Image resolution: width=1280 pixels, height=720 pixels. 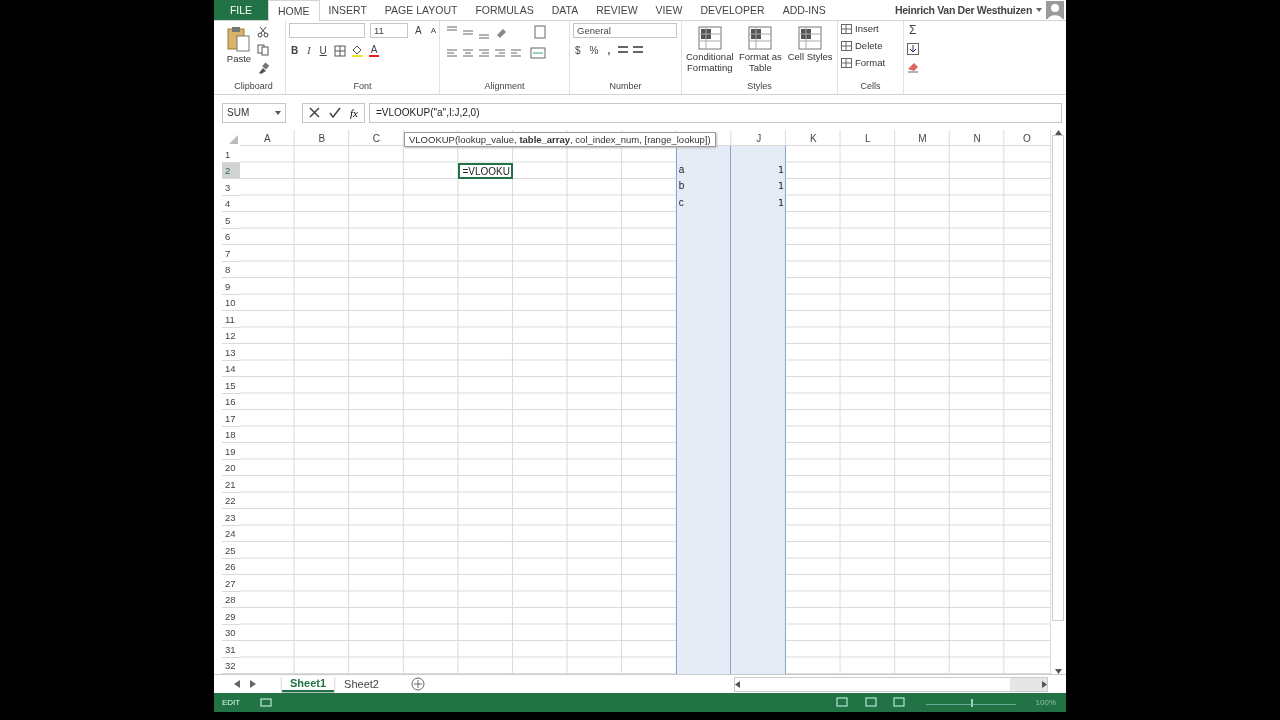 What do you see at coordinates (362, 87) in the screenshot?
I see `group-label: Font` at bounding box center [362, 87].